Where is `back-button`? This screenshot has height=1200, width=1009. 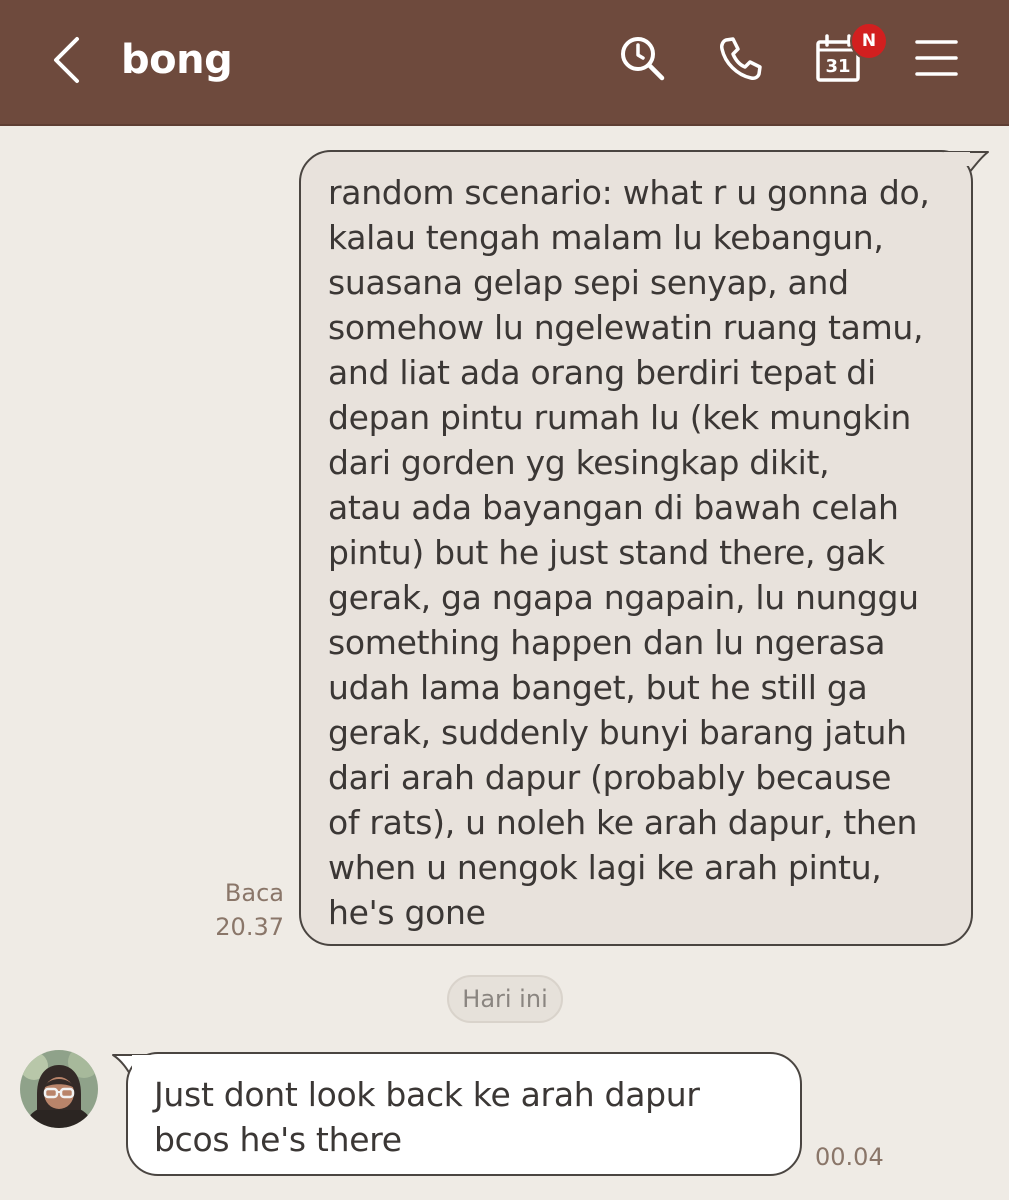 back-button is located at coordinates (69, 60).